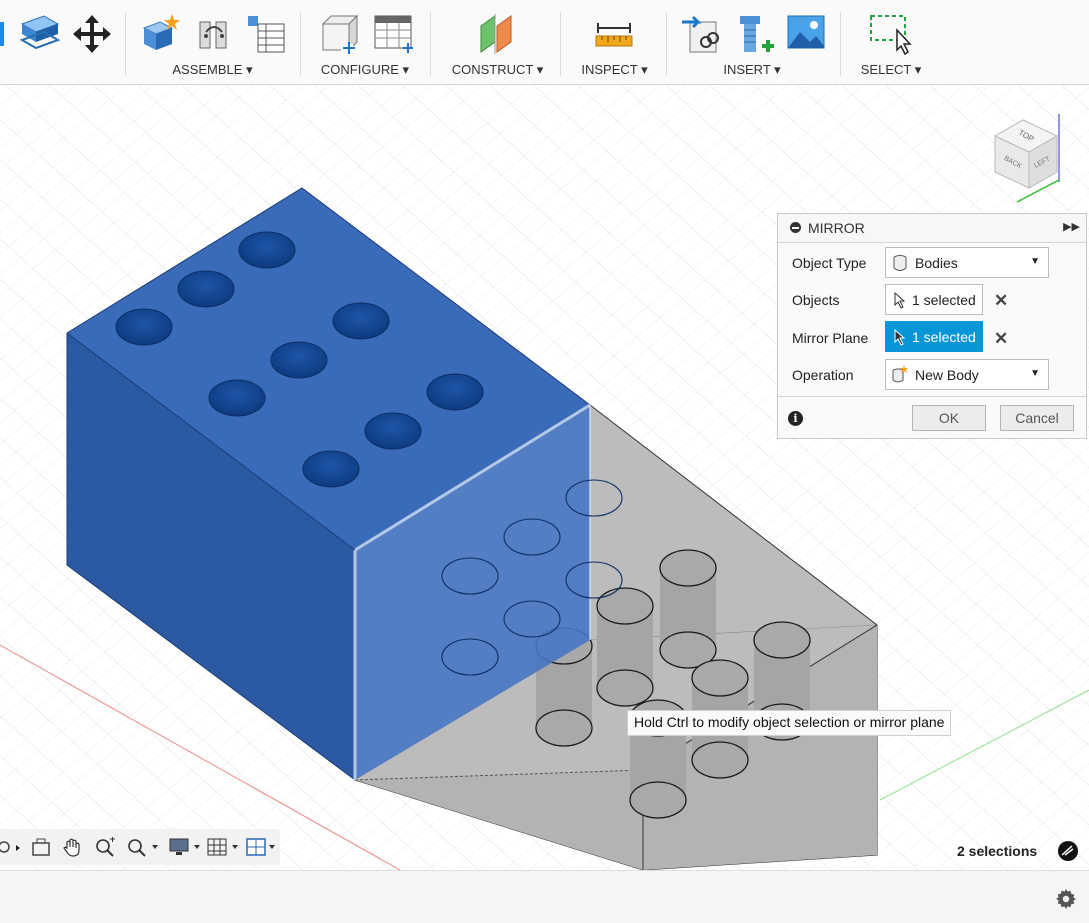  Describe the element at coordinates (836, 228) in the screenshot. I see `dialog-title: MIRROR` at that location.